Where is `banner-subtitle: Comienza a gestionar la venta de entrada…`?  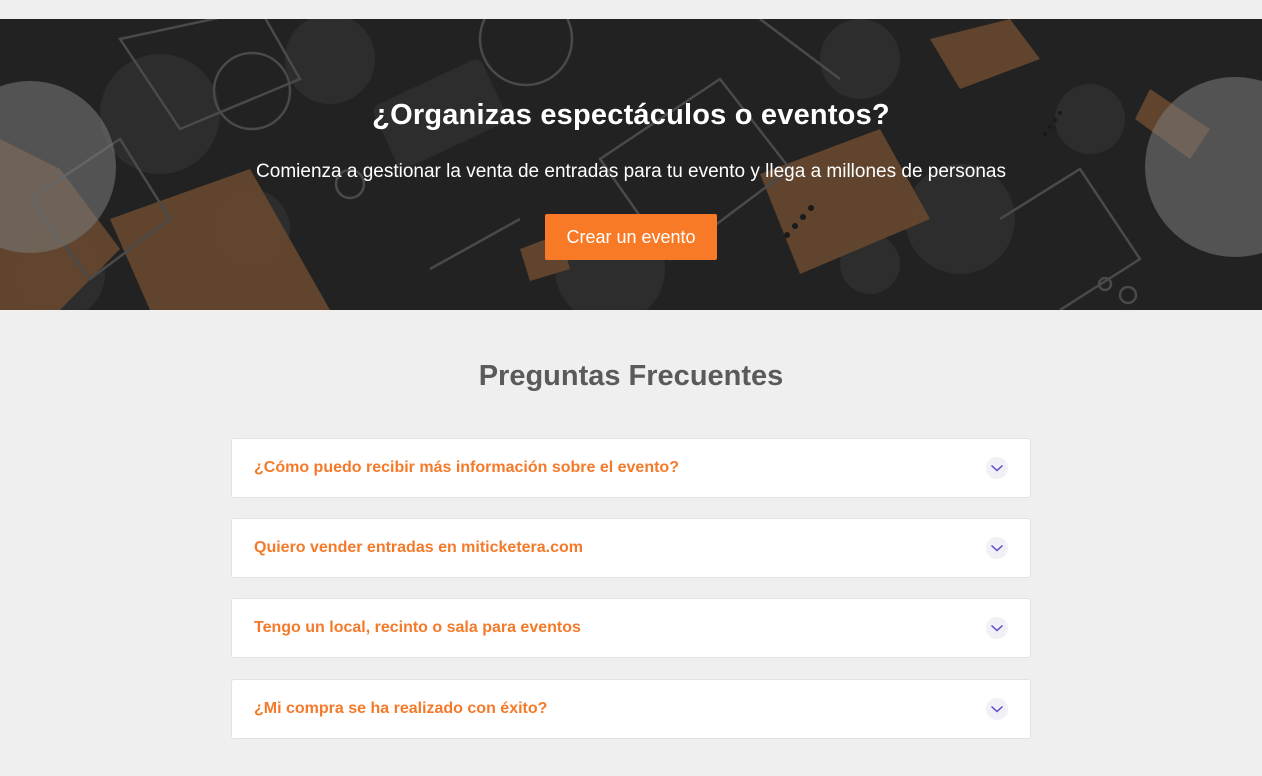 banner-subtitle: Comienza a gestionar la venta de entrada… is located at coordinates (631, 171).